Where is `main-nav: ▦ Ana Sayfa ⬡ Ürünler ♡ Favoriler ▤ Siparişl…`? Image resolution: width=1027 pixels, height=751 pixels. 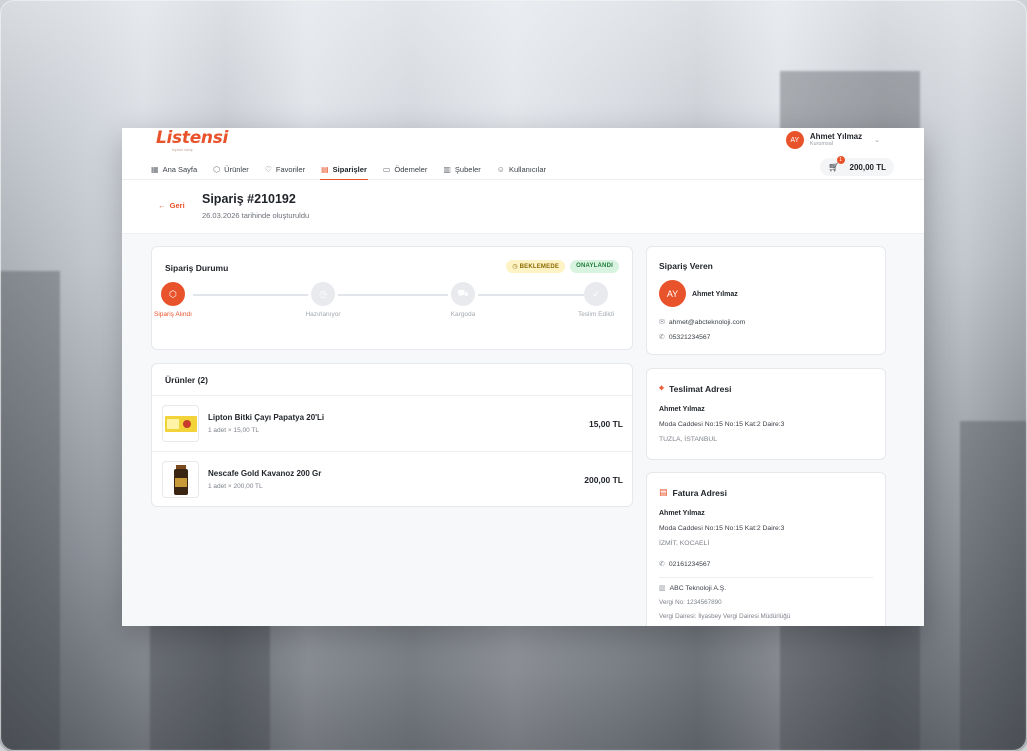
main-nav: ▦ Ana Sayfa ⬡ Ürünler ♡ Favoriler ▤ Siparişl… is located at coordinates (348, 169).